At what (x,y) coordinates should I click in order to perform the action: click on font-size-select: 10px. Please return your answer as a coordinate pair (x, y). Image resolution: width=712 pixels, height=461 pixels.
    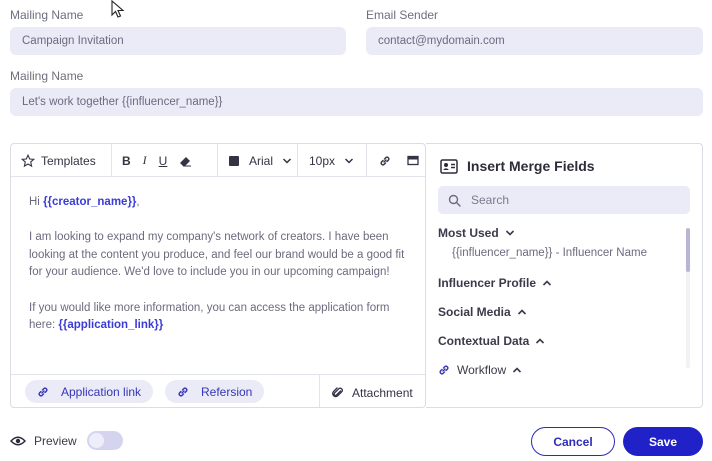
    Looking at the image, I should click on (332, 160).